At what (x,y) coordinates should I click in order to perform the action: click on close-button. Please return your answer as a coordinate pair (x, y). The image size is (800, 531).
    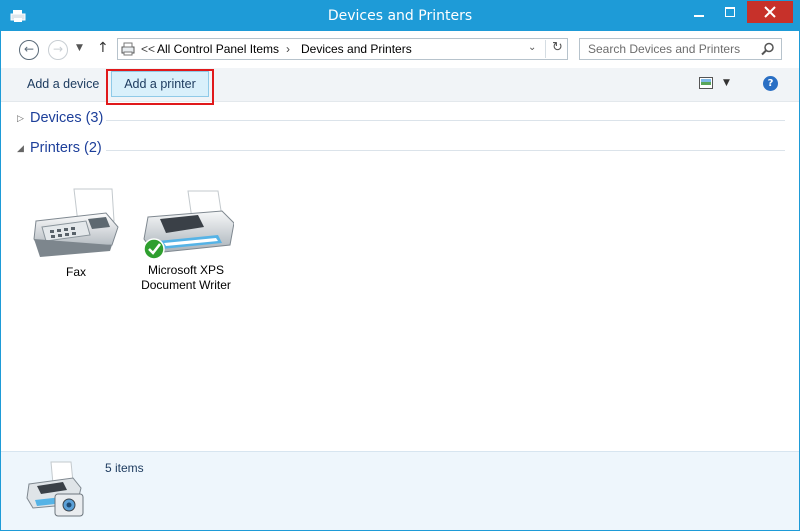
    Looking at the image, I should click on (770, 12).